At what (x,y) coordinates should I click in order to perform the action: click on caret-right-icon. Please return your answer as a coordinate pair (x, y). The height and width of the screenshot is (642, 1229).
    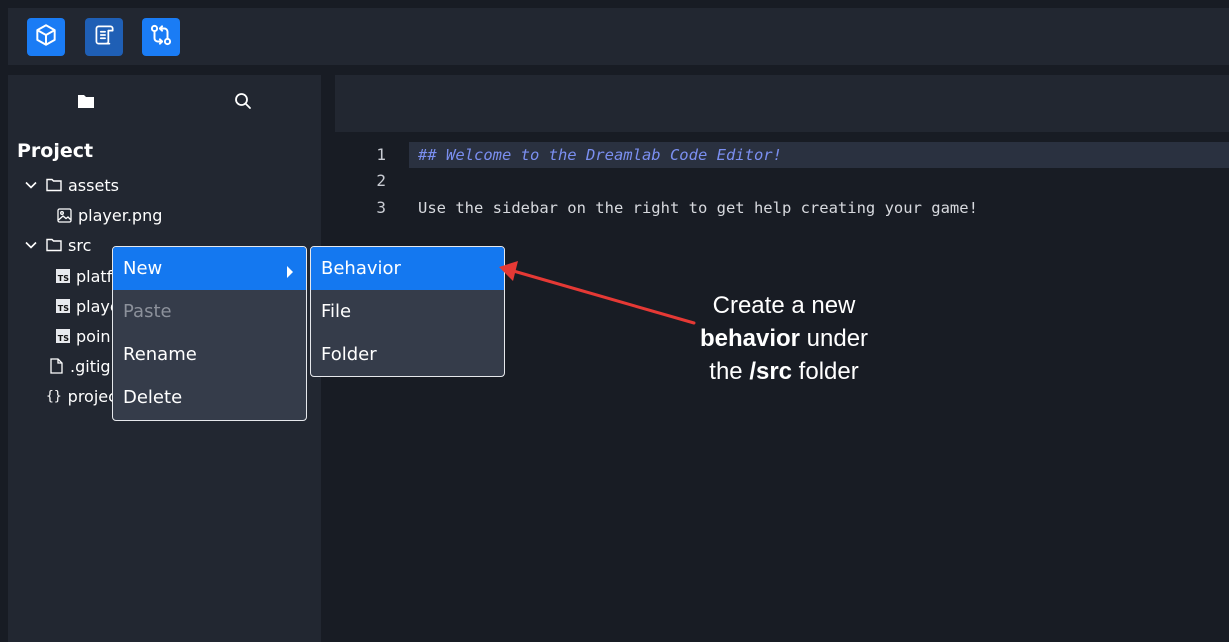
    Looking at the image, I should click on (290, 272).